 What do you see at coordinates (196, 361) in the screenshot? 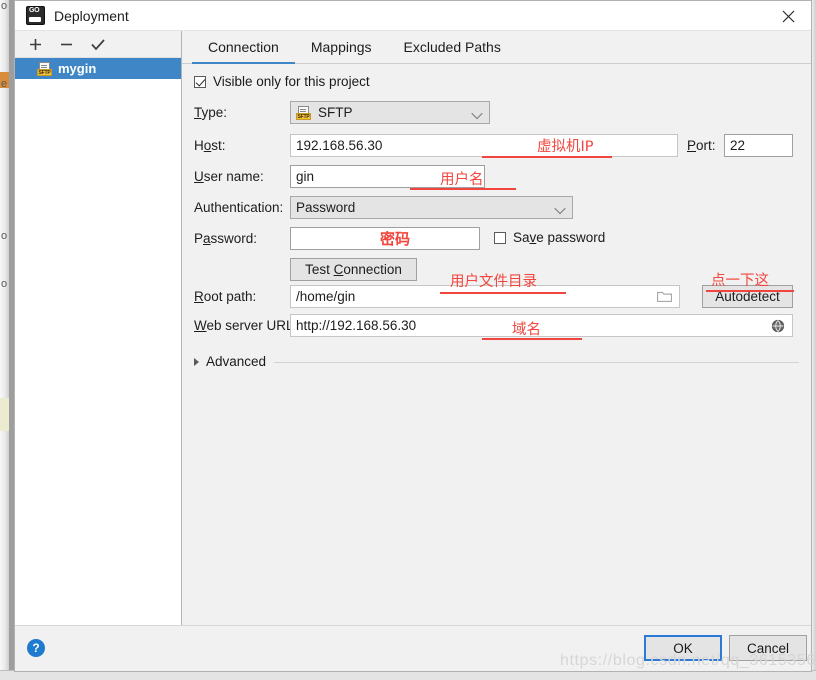
I see `chevron-right-icon` at bounding box center [196, 361].